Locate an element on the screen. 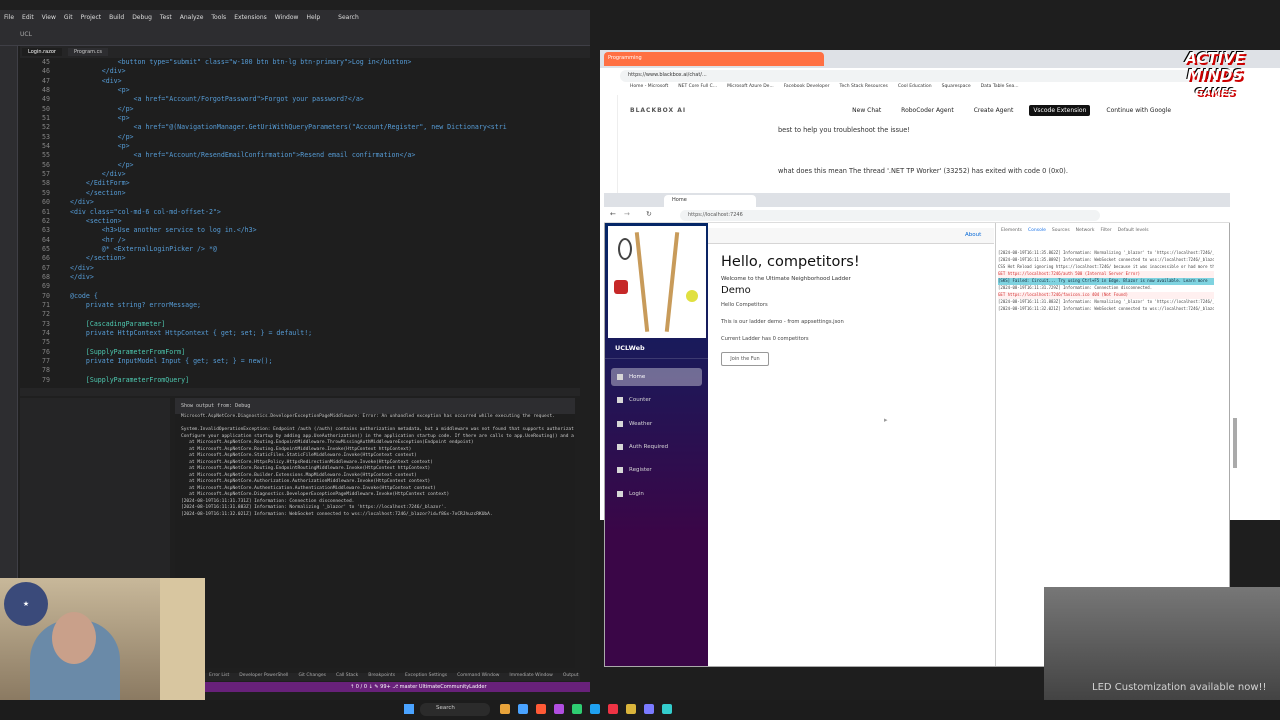 This screenshot has width=1280, height=720. line-number: 63 is located at coordinates (46, 230).